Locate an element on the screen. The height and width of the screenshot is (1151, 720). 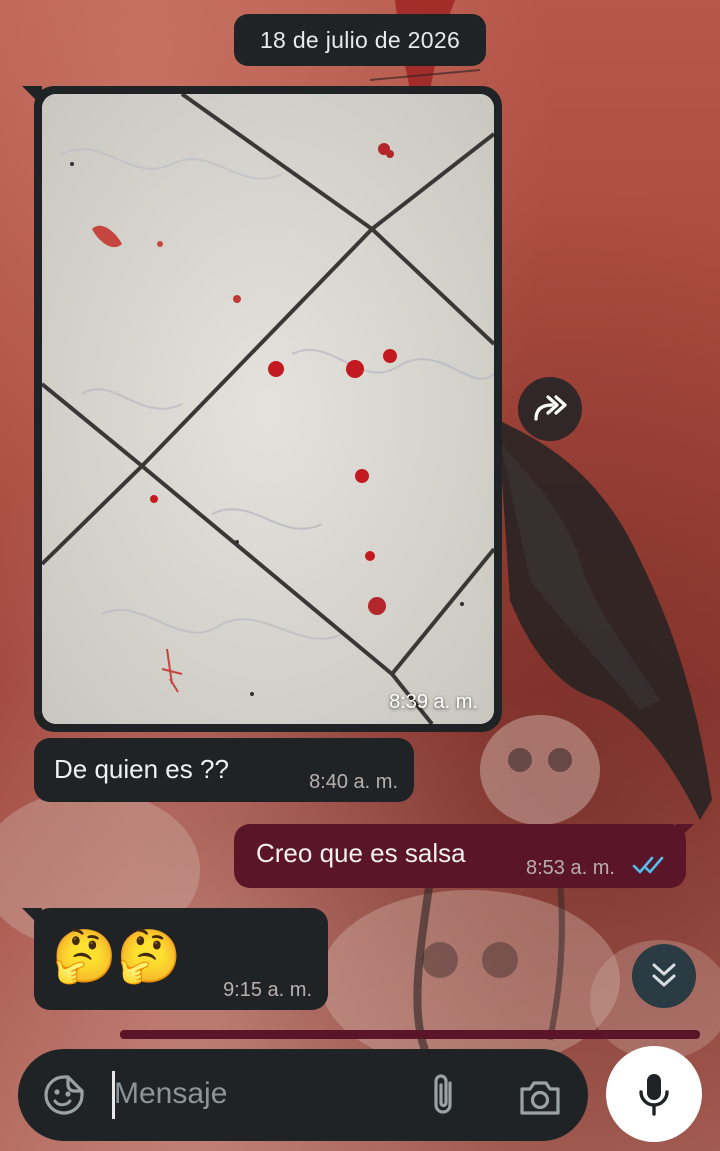
message-body: De quien es ?? is located at coordinates (141, 769).